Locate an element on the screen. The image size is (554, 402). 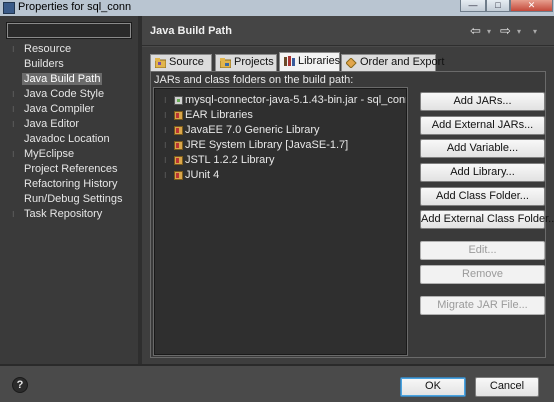
tree-item-java-editor: ⁝ Java Editor is located at coordinates (69, 124).